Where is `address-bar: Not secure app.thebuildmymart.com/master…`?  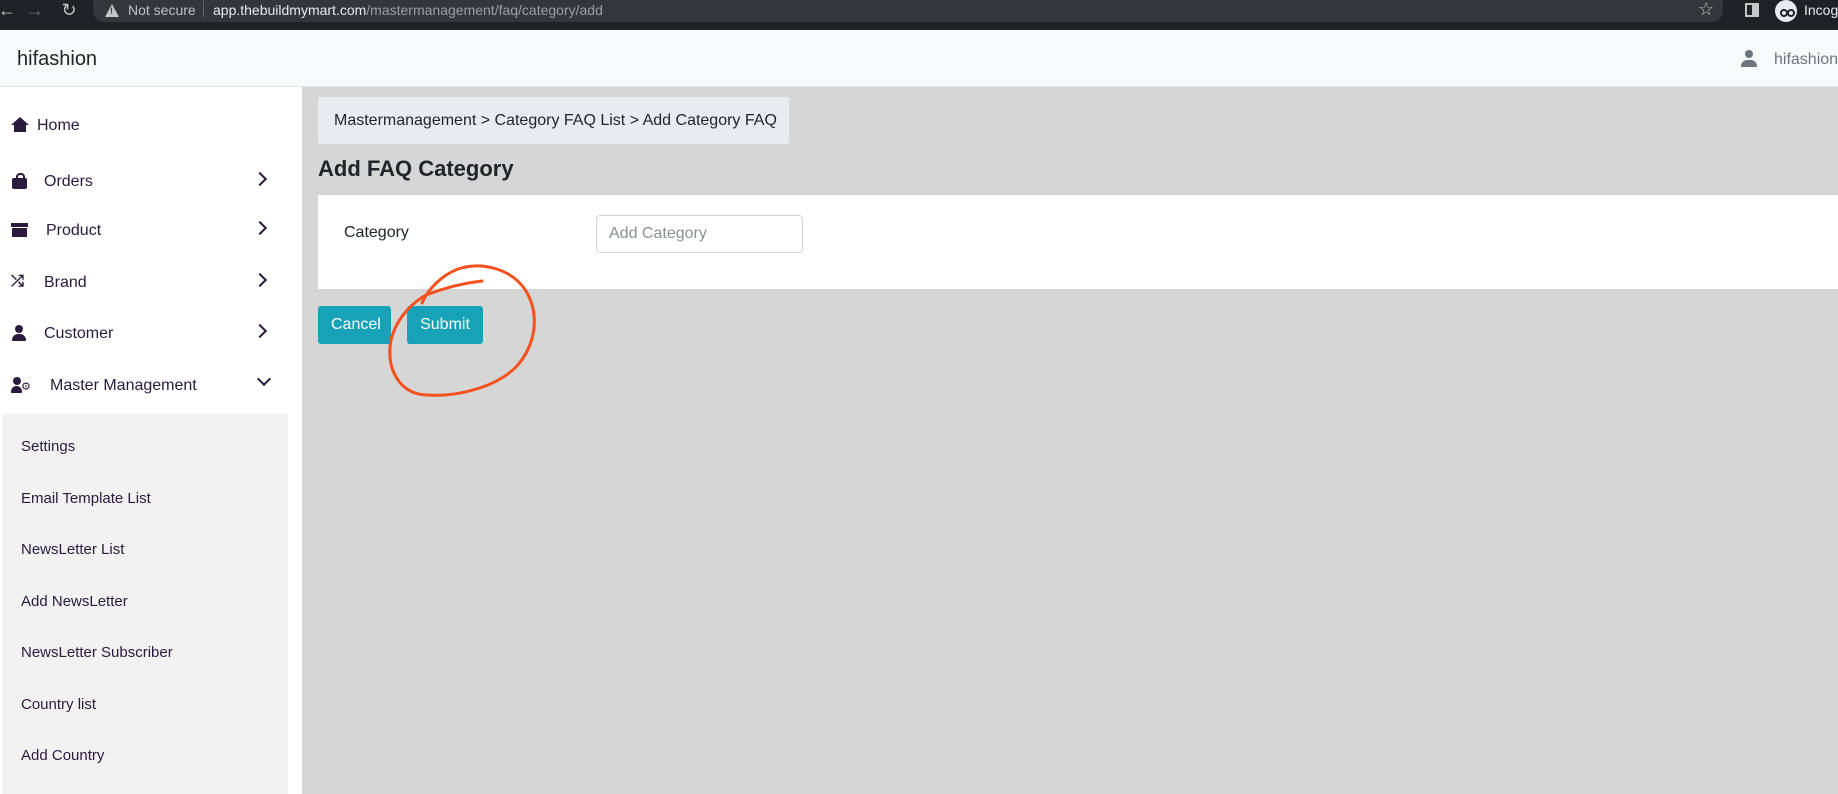
address-bar: Not secure app.thebuildmymart.com/master… is located at coordinates (908, 11).